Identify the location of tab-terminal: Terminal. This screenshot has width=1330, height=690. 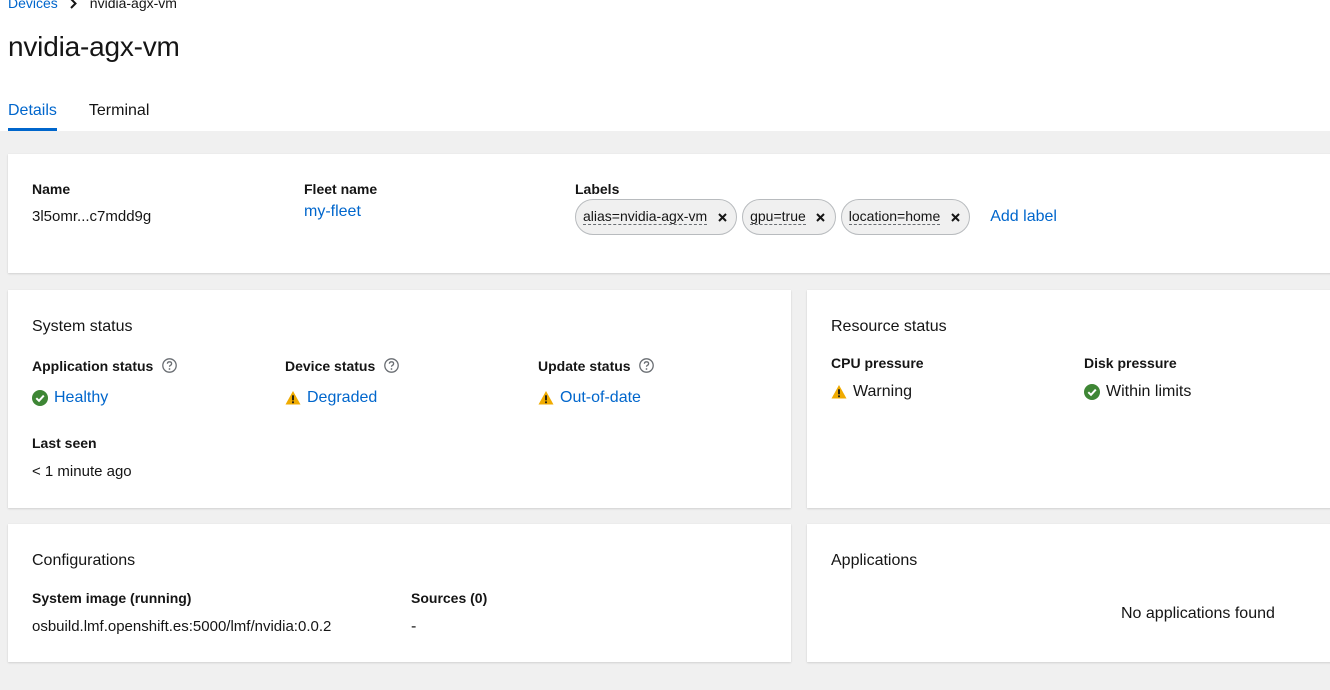
(119, 114).